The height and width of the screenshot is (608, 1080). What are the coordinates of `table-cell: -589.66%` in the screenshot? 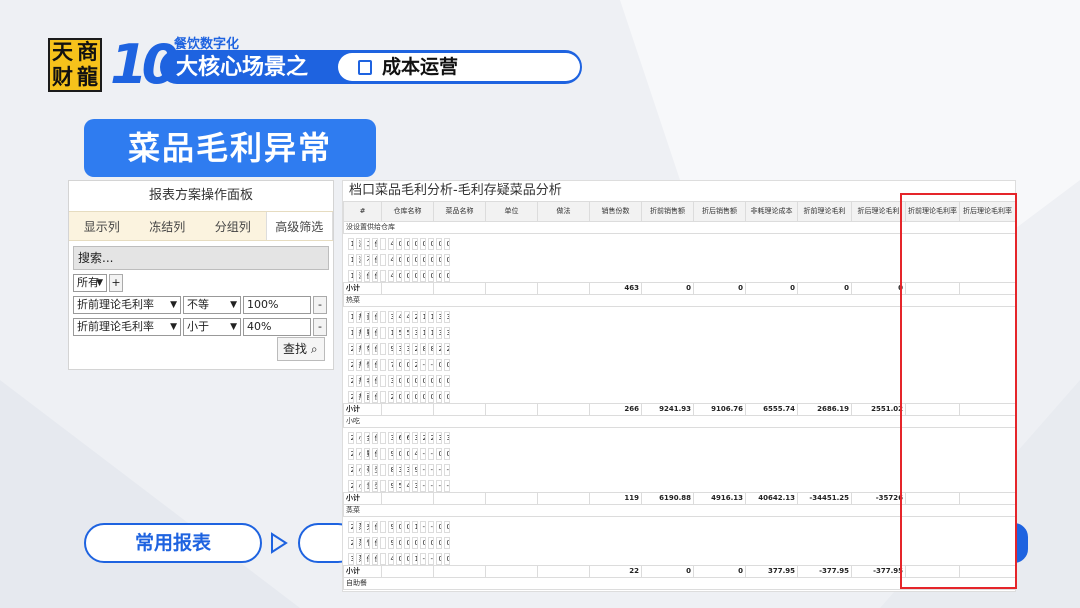 It's located at (438, 486).